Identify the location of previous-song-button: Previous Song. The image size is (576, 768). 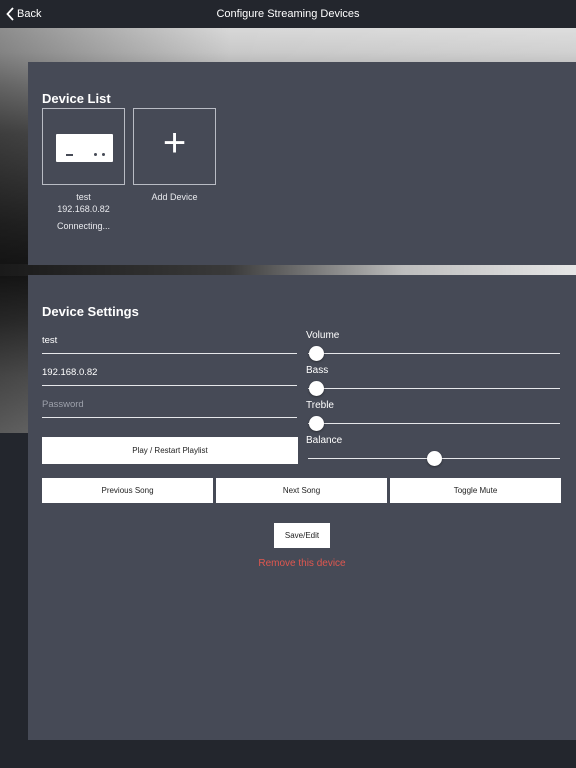
(127, 490).